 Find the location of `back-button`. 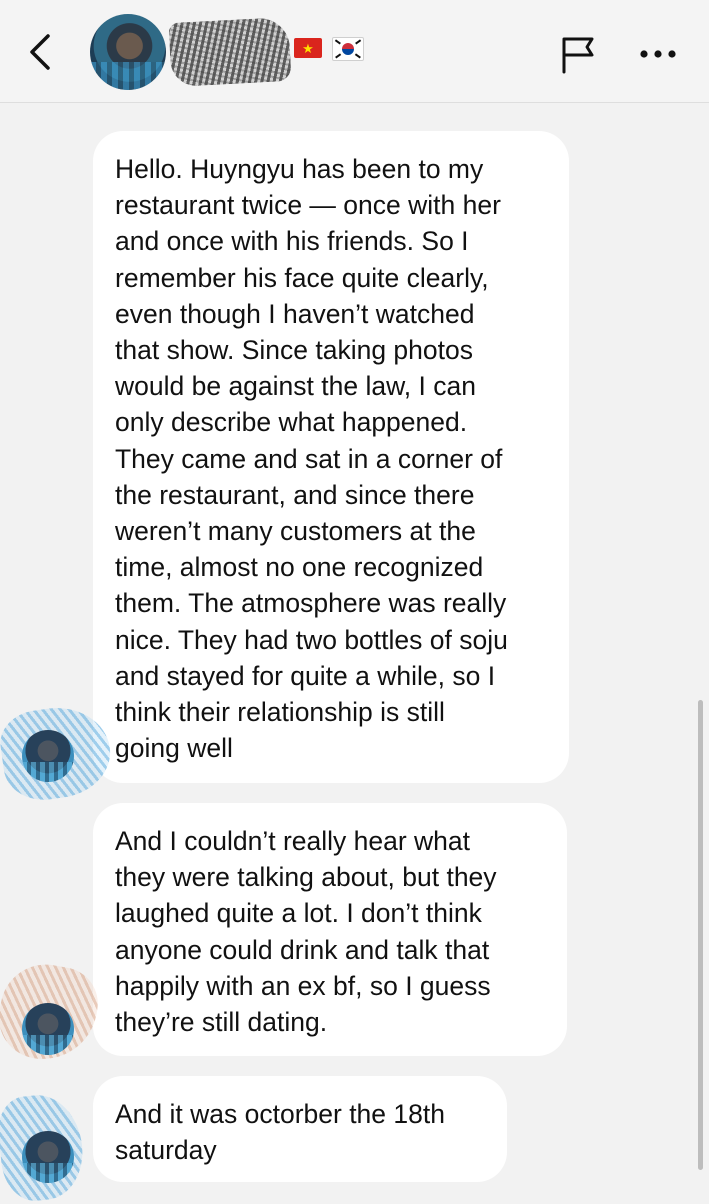

back-button is located at coordinates (42, 52).